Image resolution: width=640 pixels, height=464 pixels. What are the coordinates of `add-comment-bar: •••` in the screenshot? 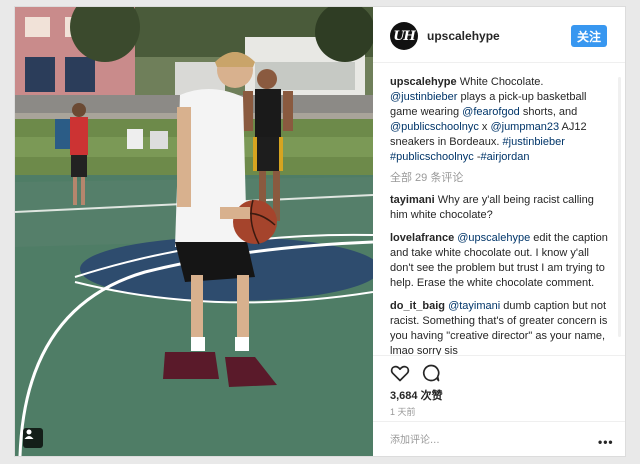 It's located at (499, 438).